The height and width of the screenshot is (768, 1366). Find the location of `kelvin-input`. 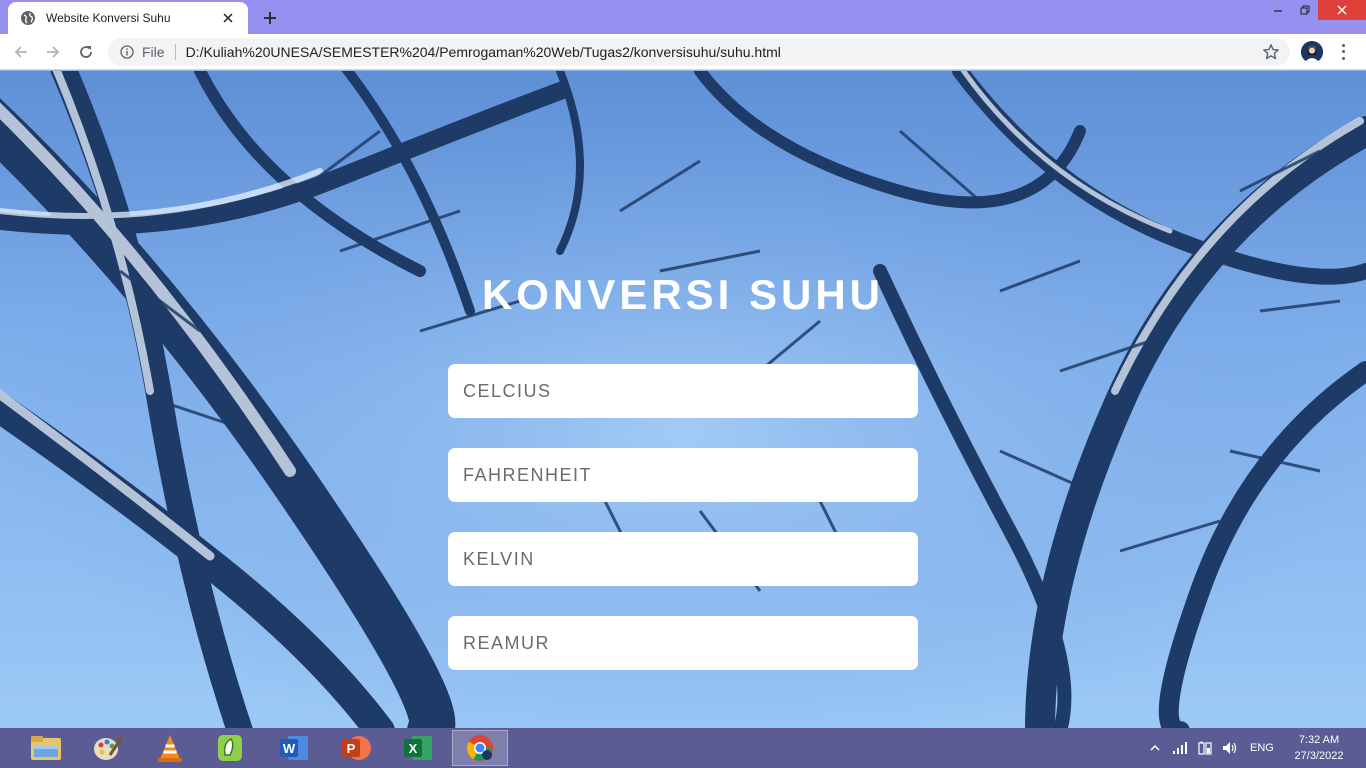

kelvin-input is located at coordinates (683, 559).